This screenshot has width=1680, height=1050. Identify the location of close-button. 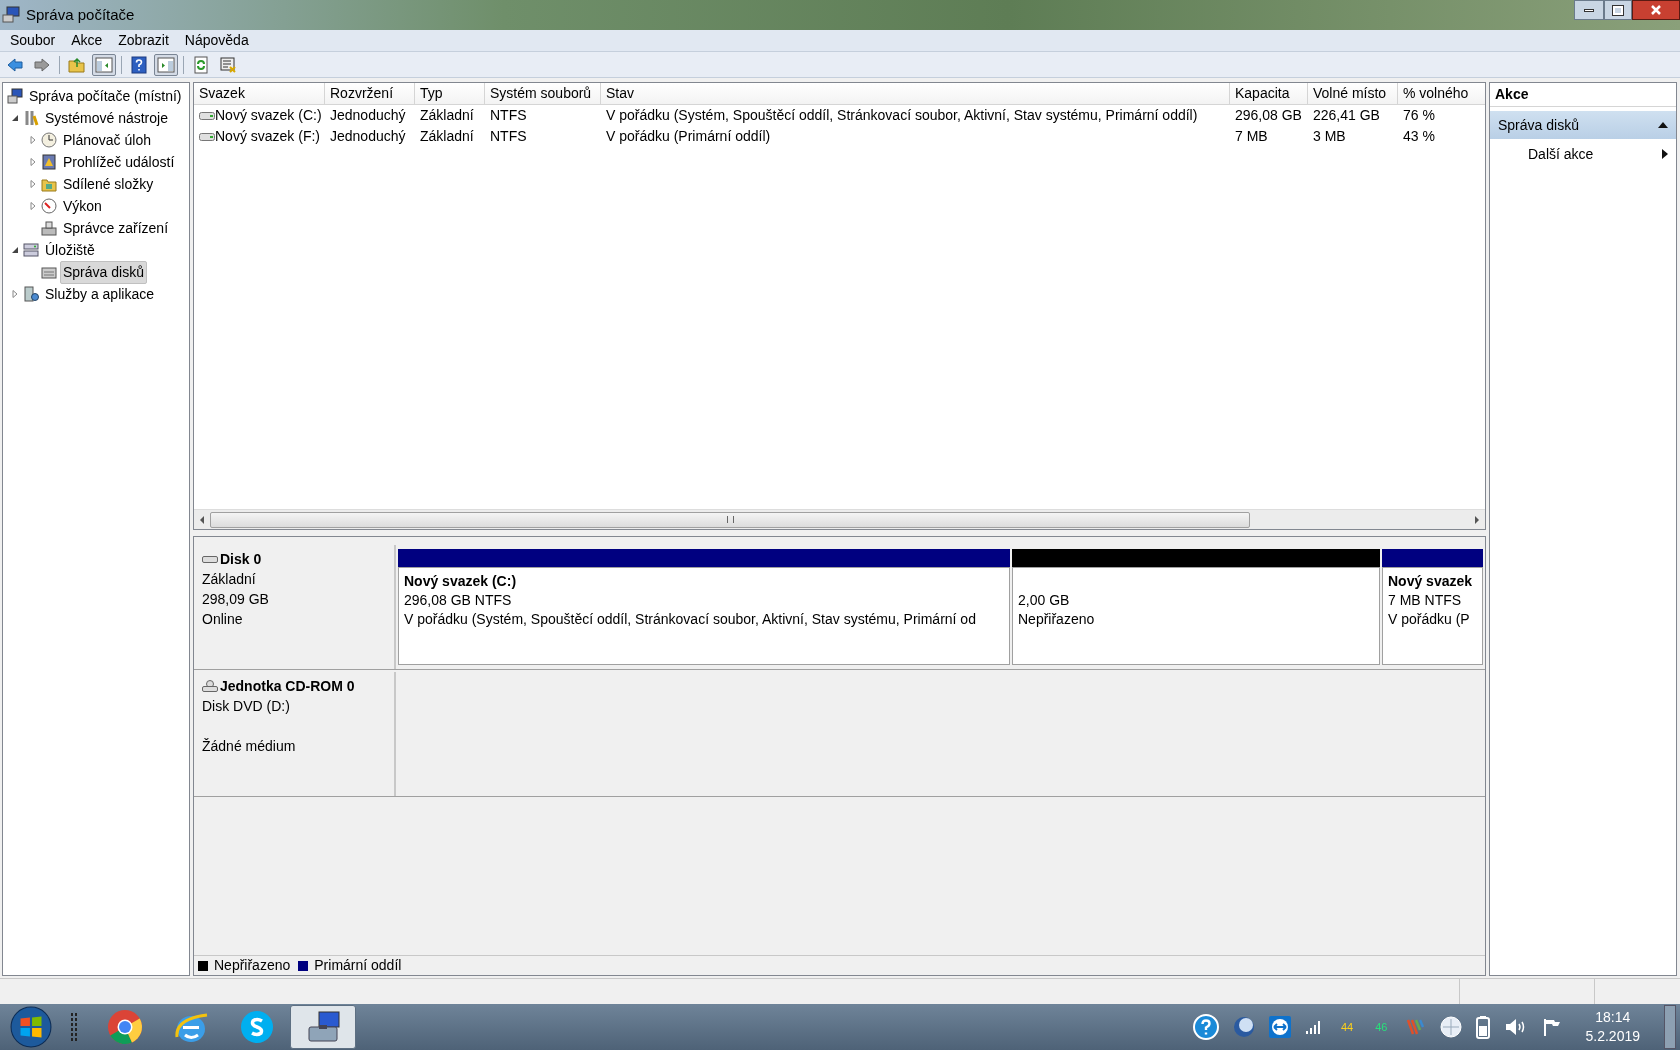
(1656, 10).